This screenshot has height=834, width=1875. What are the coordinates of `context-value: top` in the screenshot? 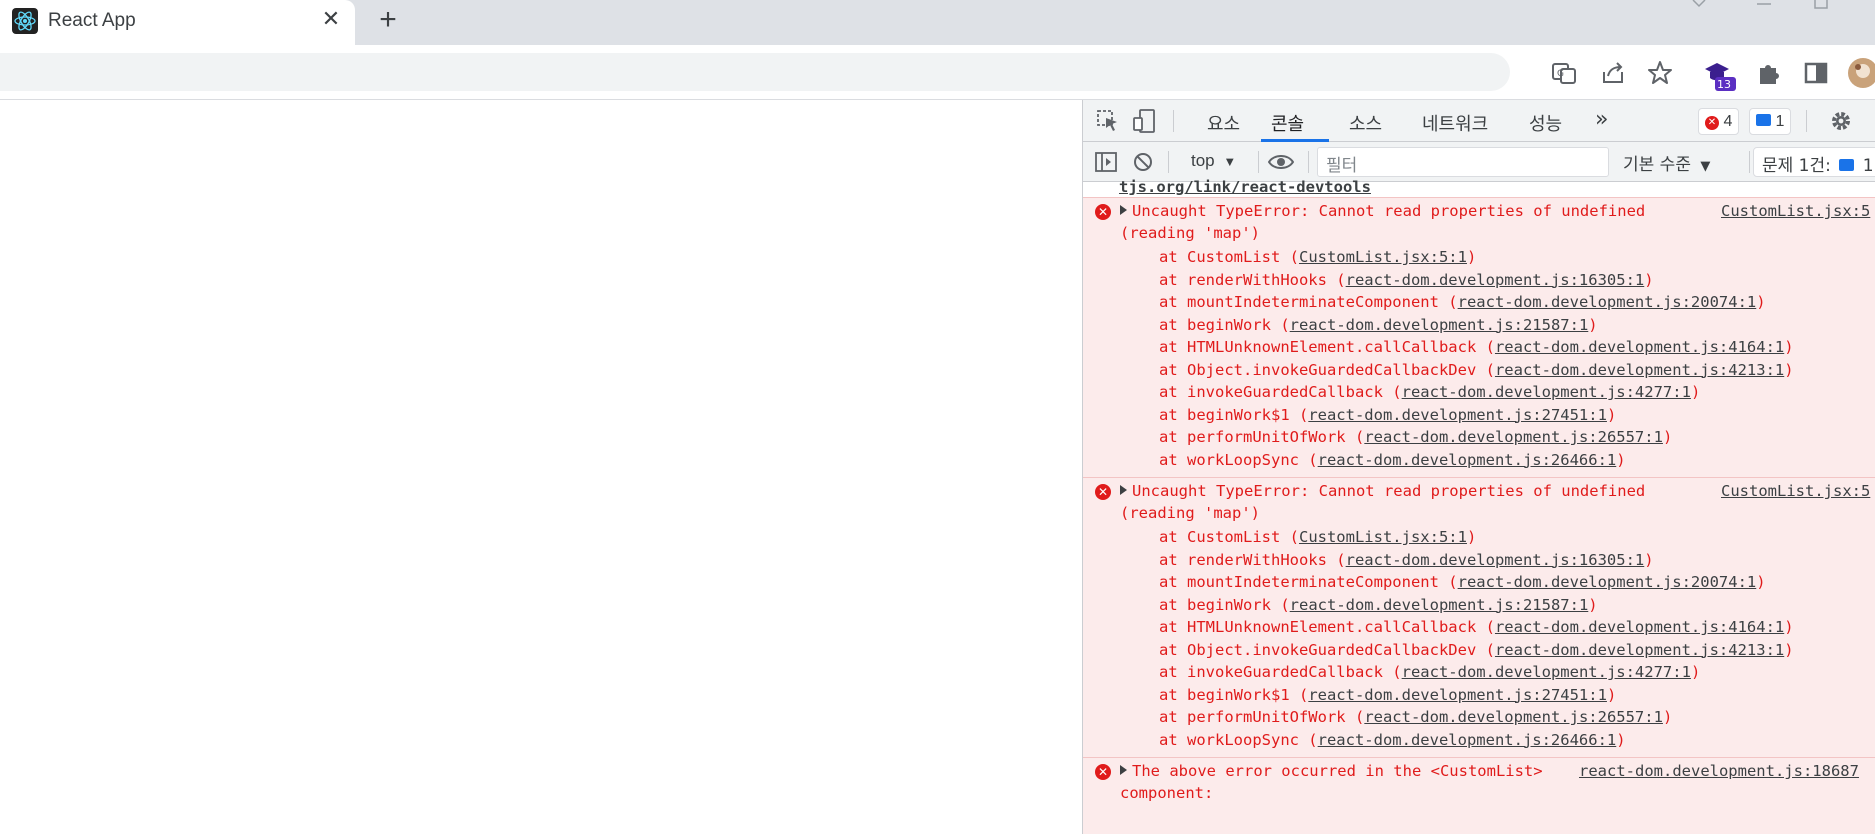 It's located at (1203, 160).